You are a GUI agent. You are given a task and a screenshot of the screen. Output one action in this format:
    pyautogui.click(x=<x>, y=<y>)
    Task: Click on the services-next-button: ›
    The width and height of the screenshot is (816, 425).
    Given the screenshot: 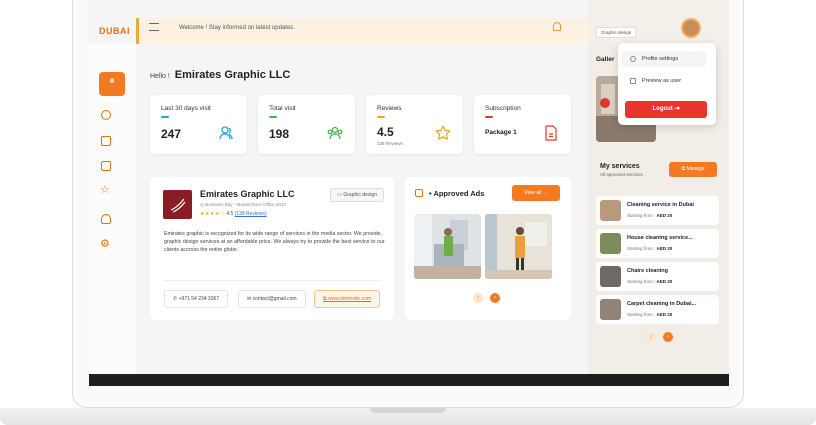 What is the action you would take?
    pyautogui.click(x=668, y=337)
    